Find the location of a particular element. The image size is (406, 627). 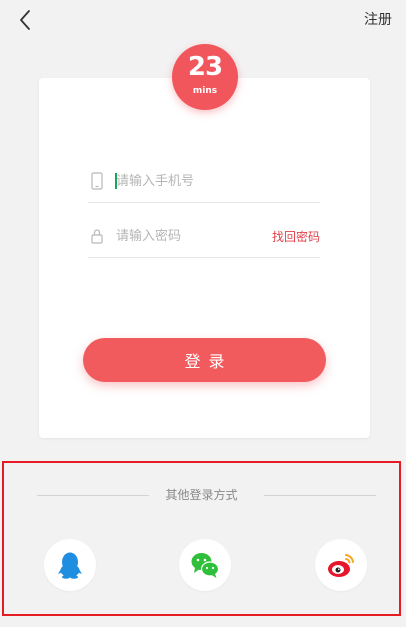

back-button is located at coordinates (26, 20).